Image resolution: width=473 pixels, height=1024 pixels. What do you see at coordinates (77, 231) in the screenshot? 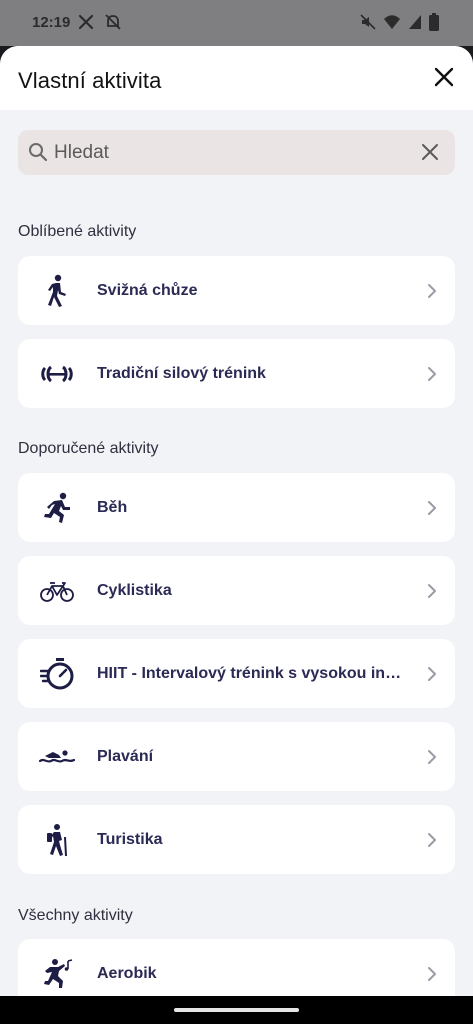
I see `section-favorites-label: Oblíbené aktivity` at bounding box center [77, 231].